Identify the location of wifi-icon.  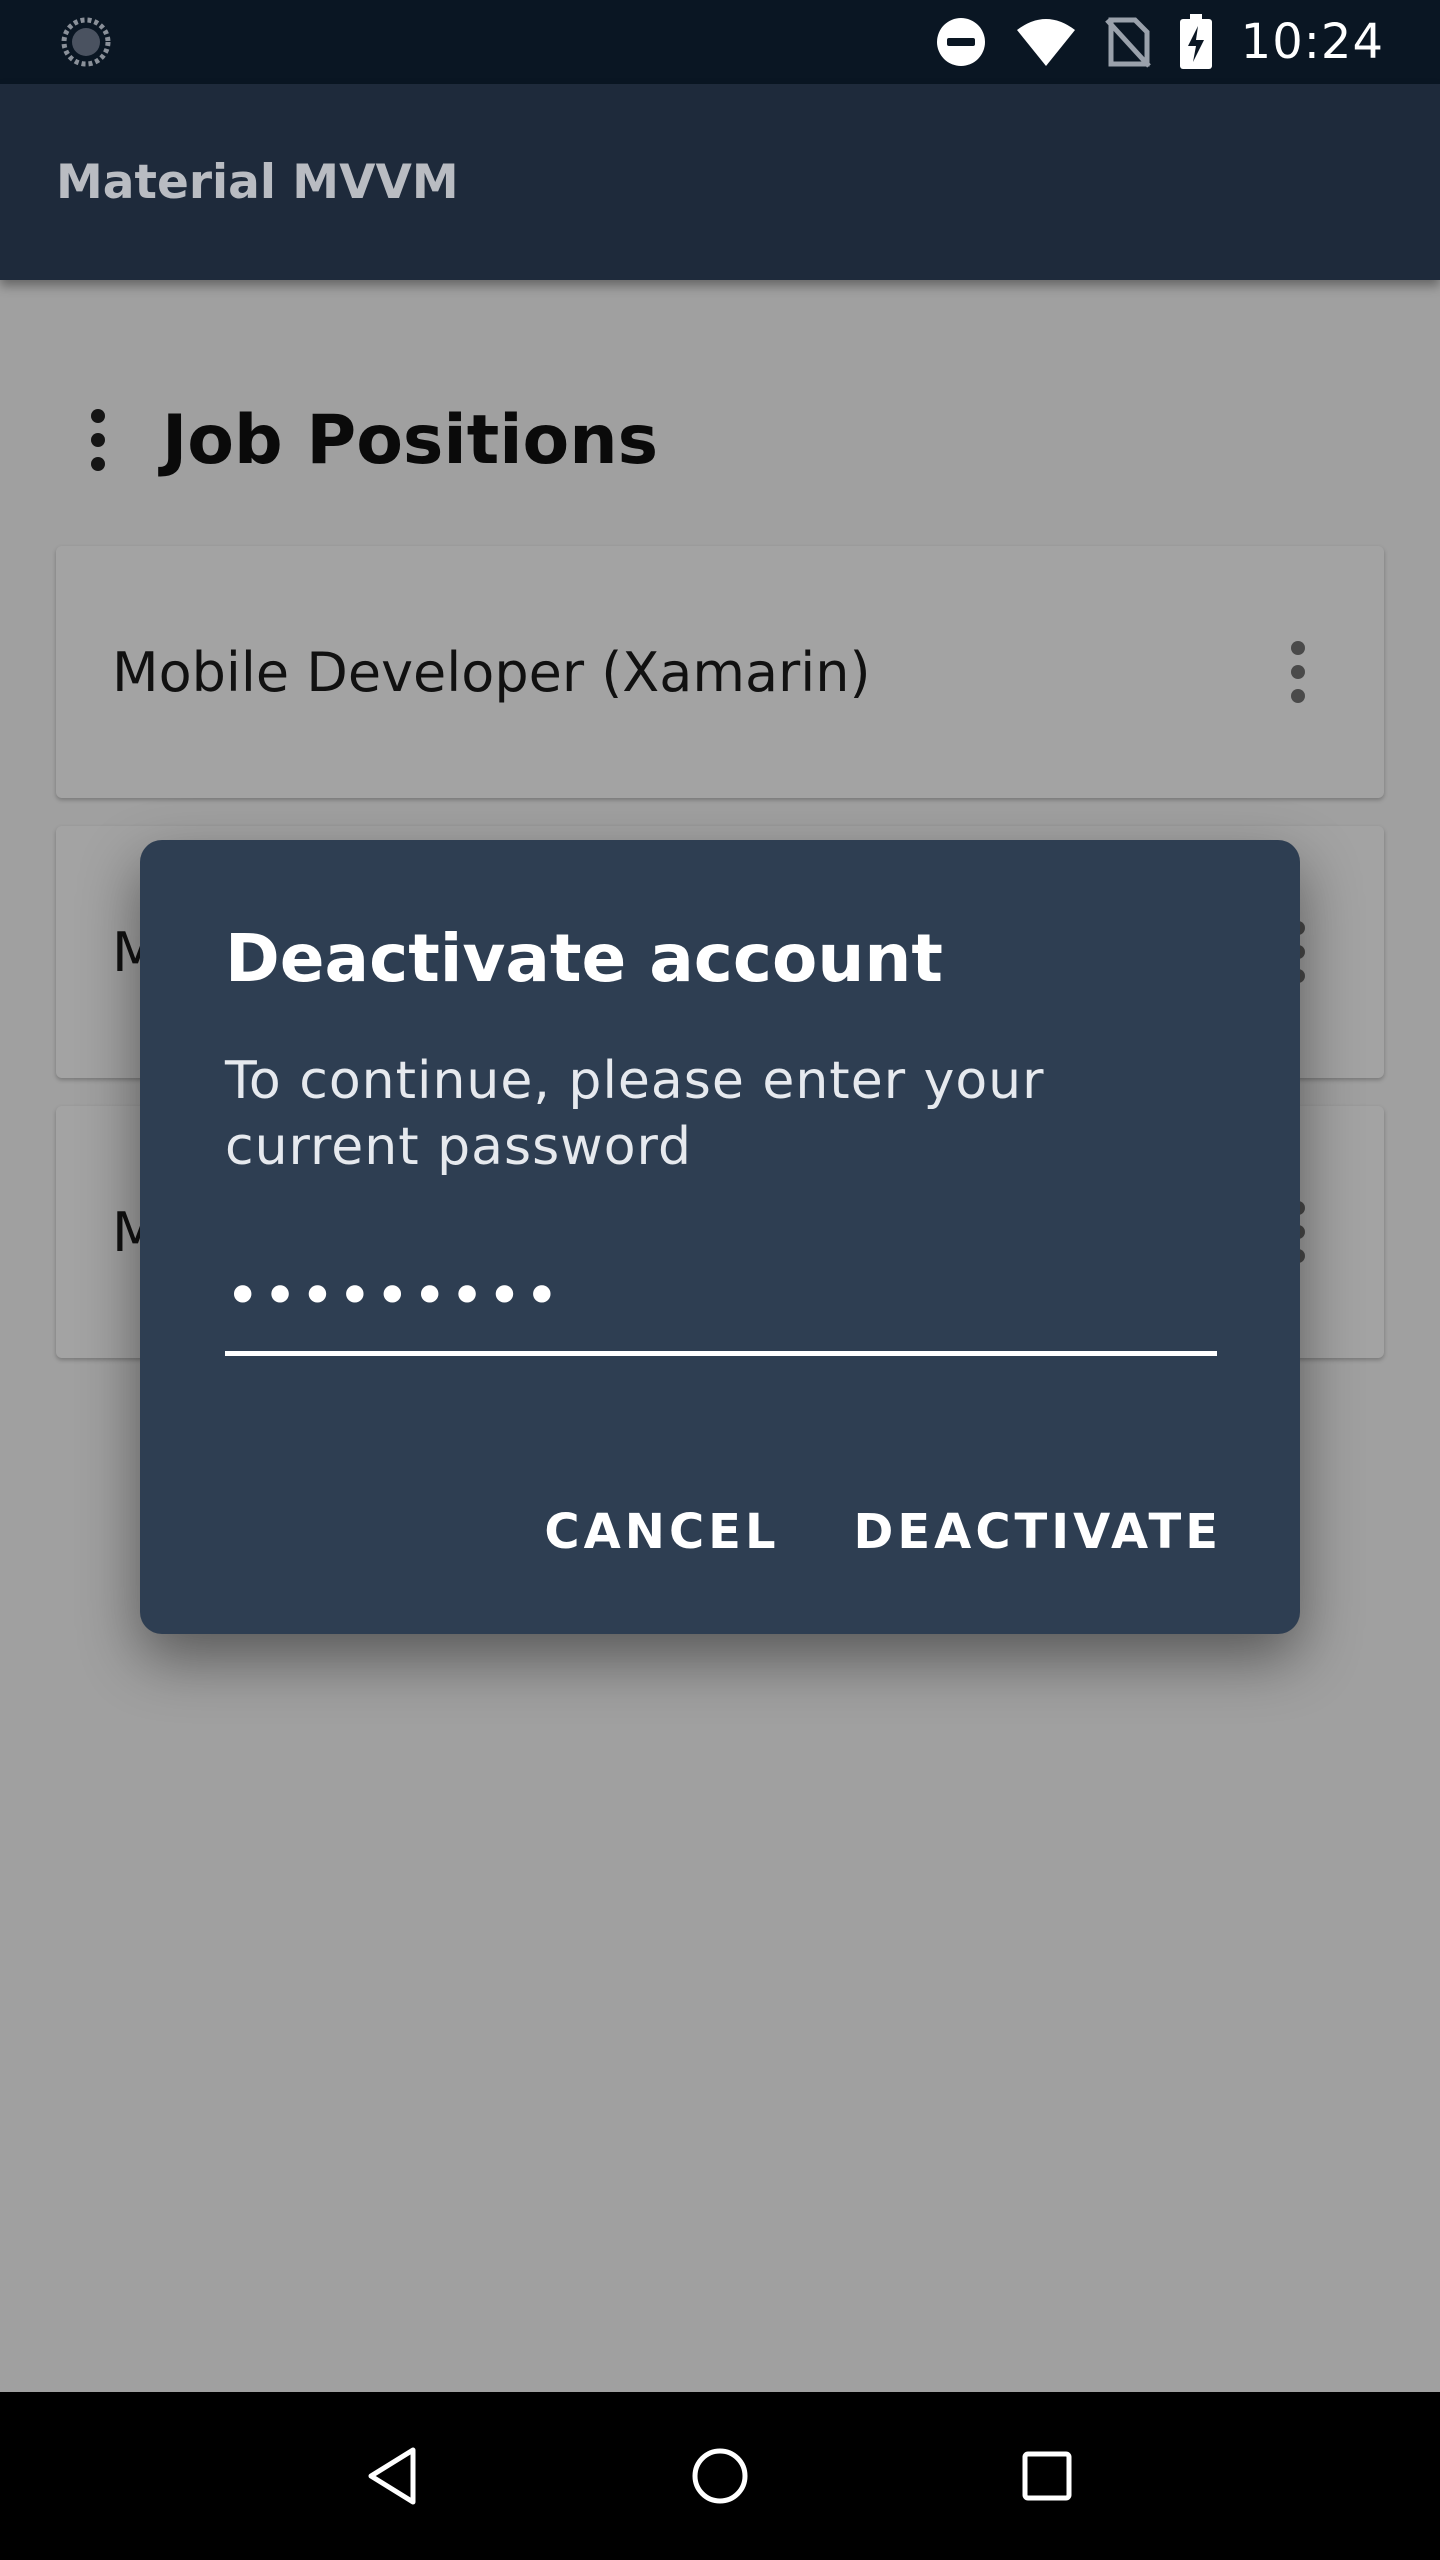
(1046, 42).